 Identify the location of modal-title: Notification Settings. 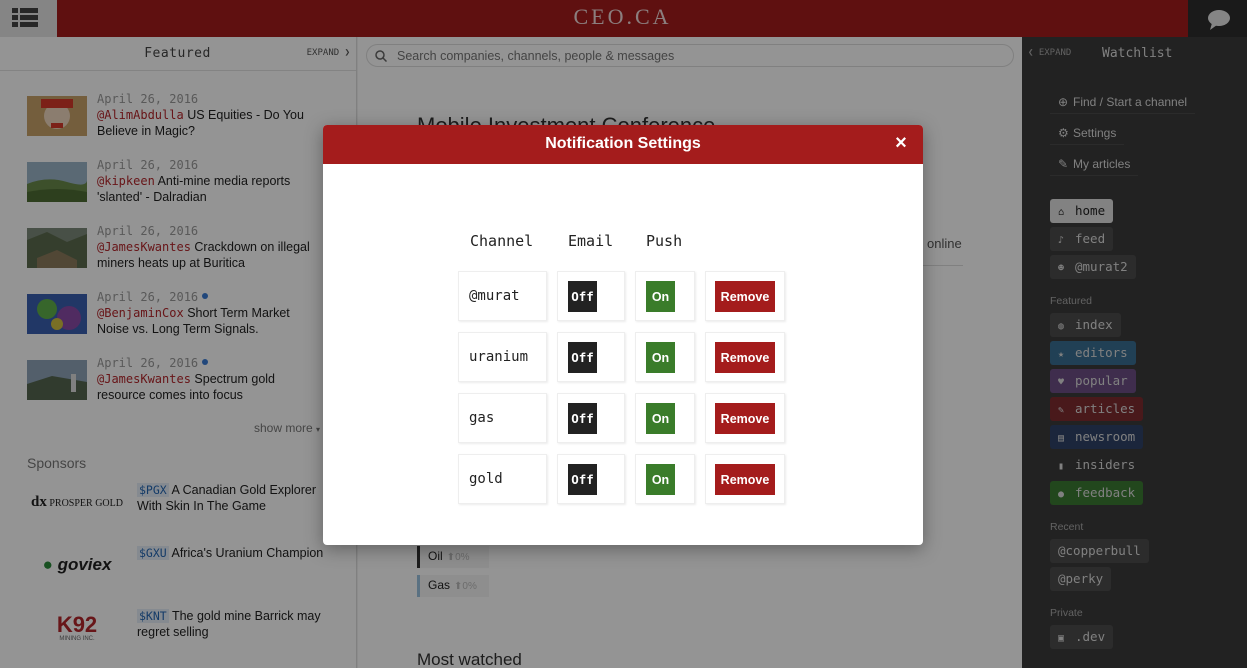
(623, 143).